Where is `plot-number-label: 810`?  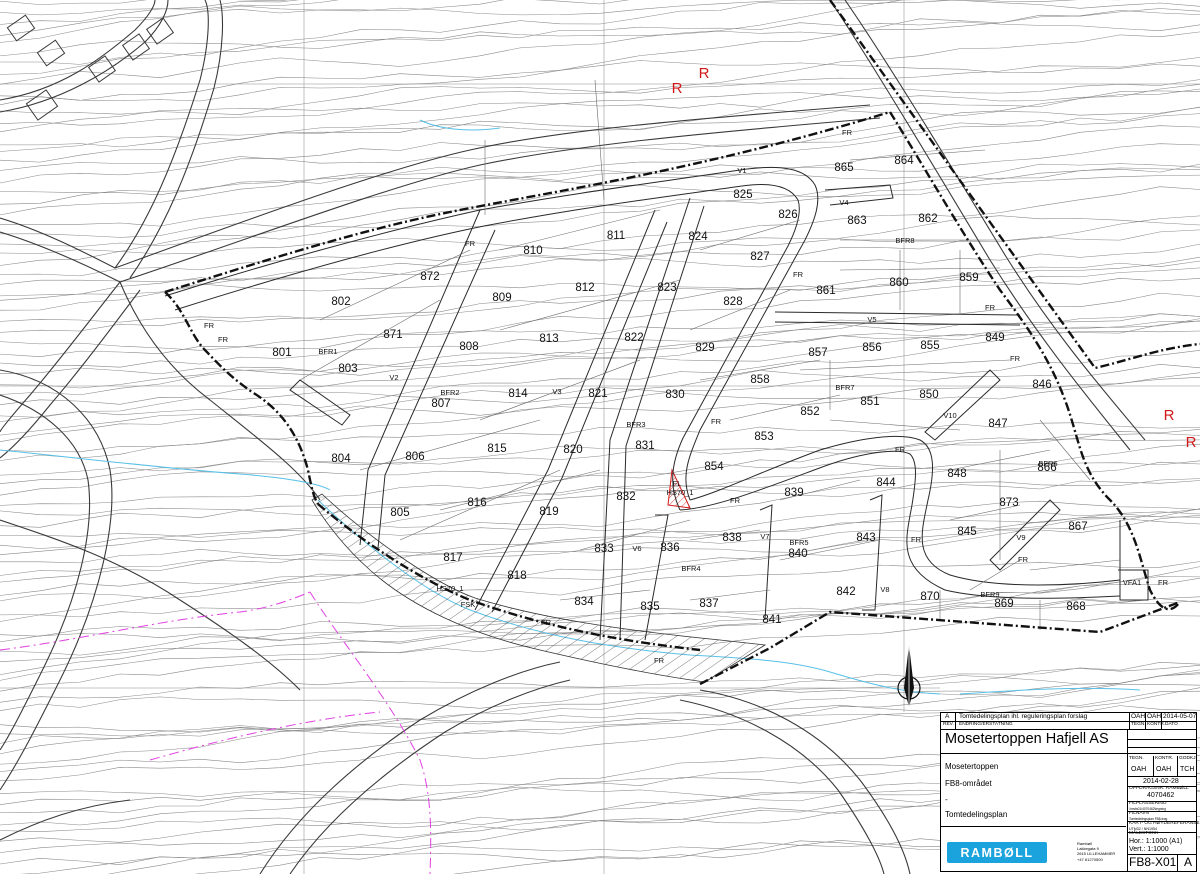 plot-number-label: 810 is located at coordinates (532, 251).